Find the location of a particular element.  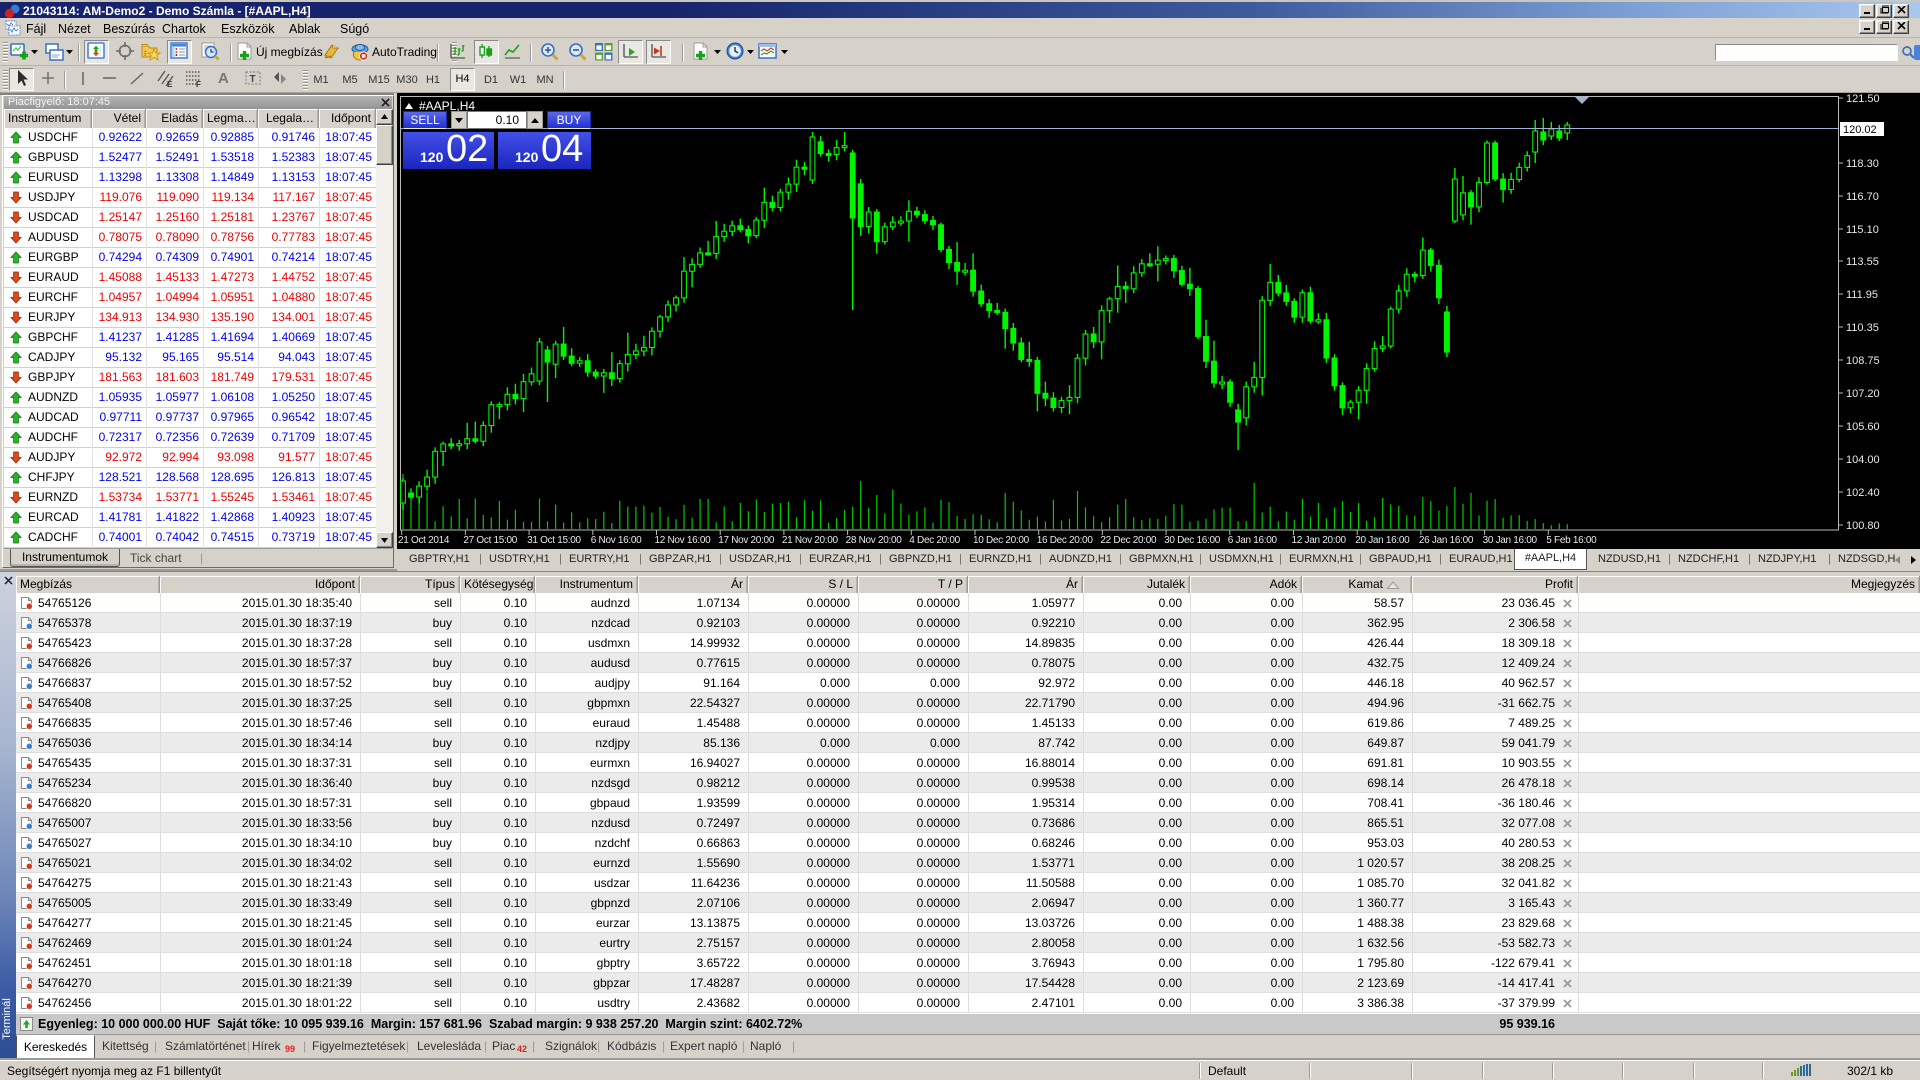

svg-text: 121.50 is located at coordinates (1863, 99).